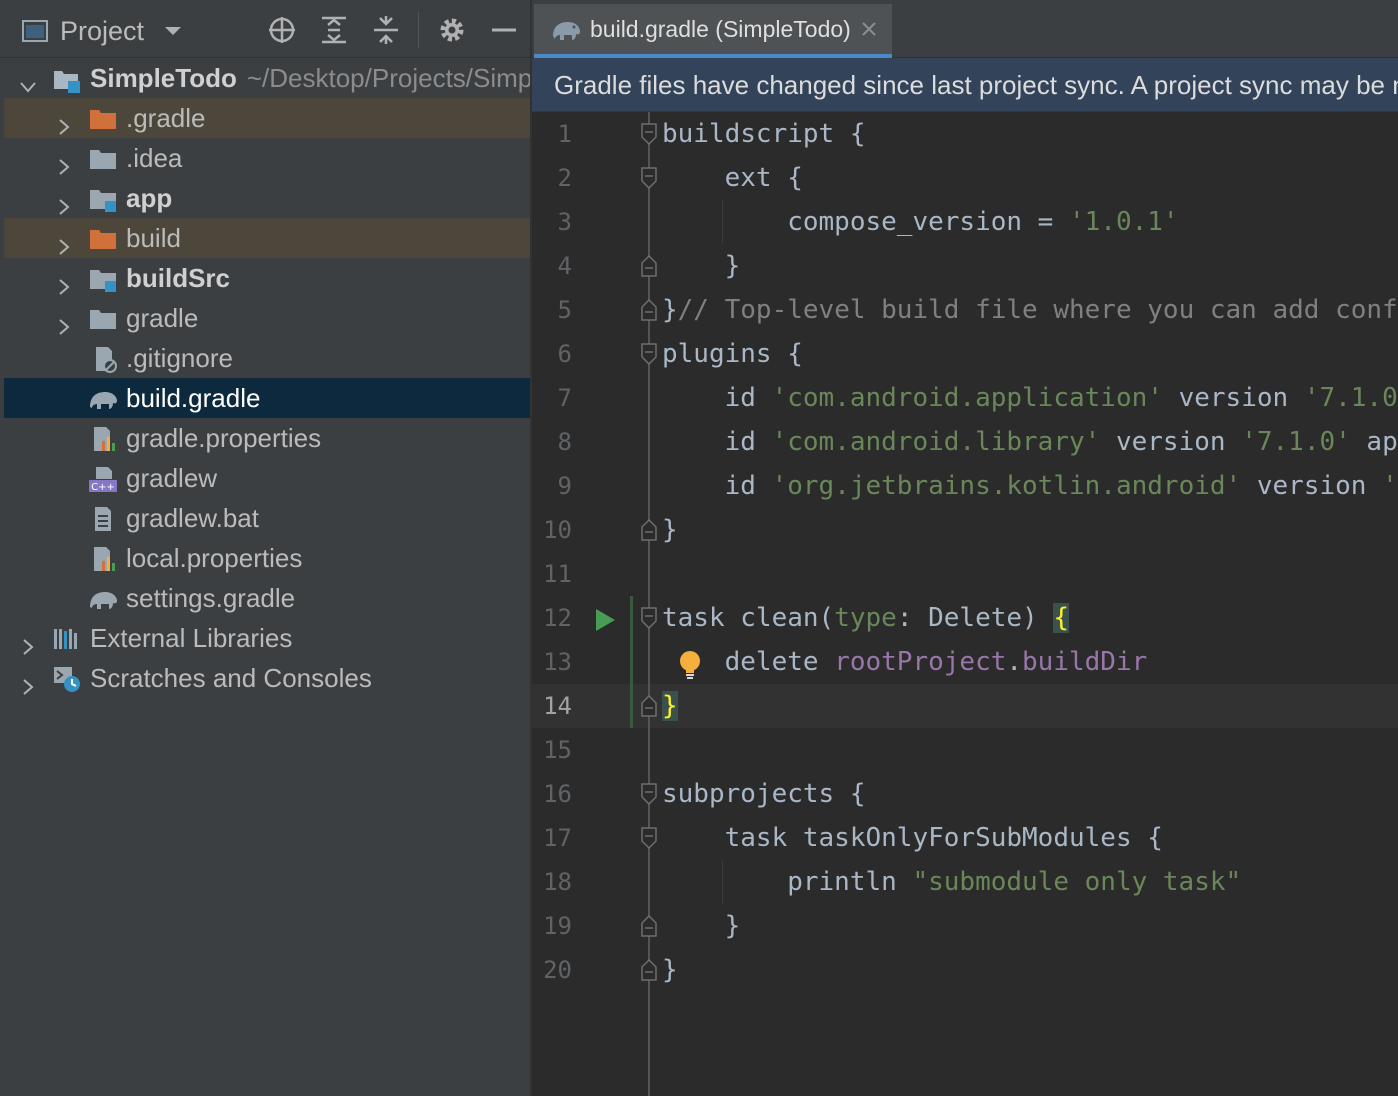 The image size is (1398, 1096). What do you see at coordinates (965, 574) in the screenshot?
I see `code-line: 11` at bounding box center [965, 574].